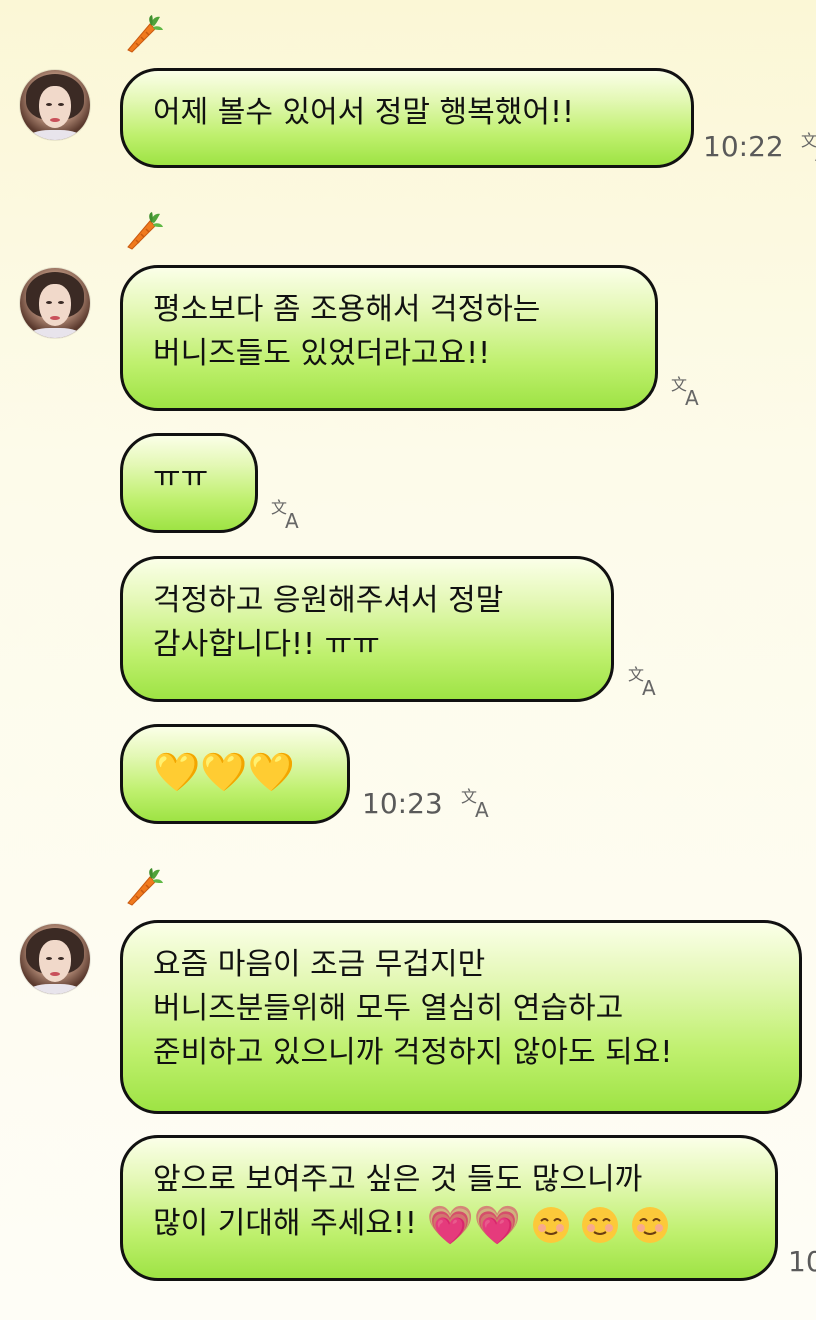 The image size is (816, 1320). I want to click on message-timestamp: 10:23, so click(402, 803).